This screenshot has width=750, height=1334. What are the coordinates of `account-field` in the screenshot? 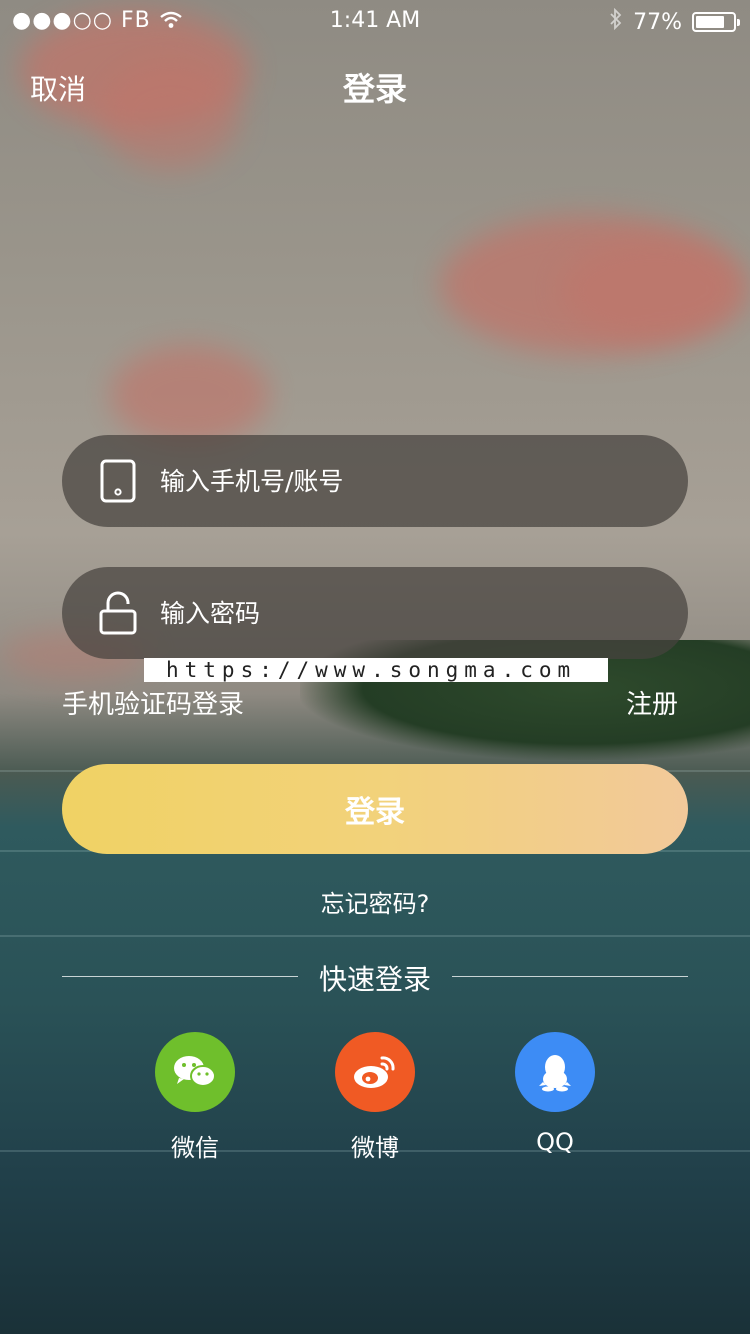 It's located at (375, 481).